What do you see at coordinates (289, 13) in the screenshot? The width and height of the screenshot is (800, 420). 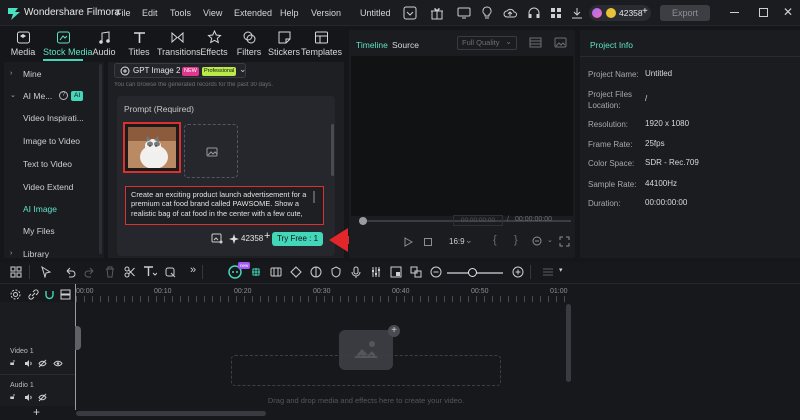 I see `menu-help: Help` at bounding box center [289, 13].